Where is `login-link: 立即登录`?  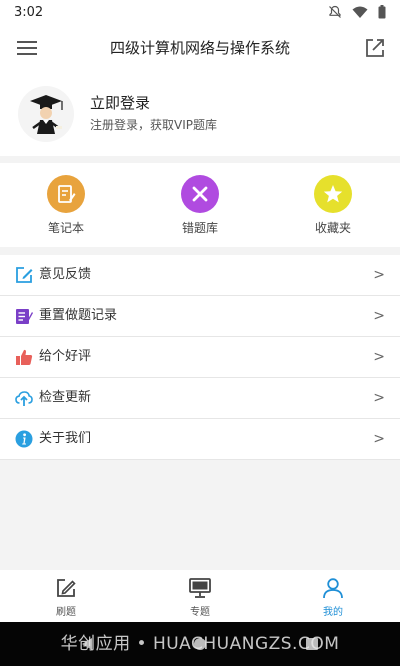 login-link: 立即登录 is located at coordinates (120, 102).